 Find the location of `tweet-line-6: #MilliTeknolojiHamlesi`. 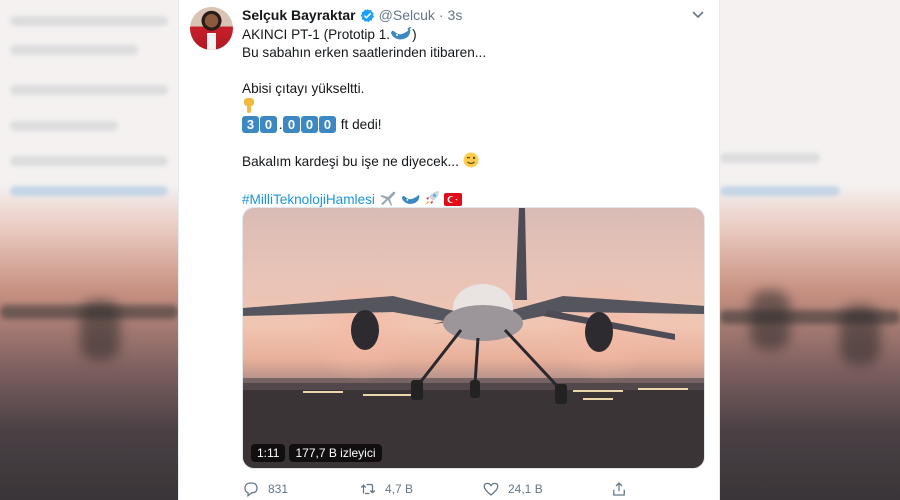

tweet-line-6: #MilliTeknolojiHamlesi is located at coordinates (472, 199).